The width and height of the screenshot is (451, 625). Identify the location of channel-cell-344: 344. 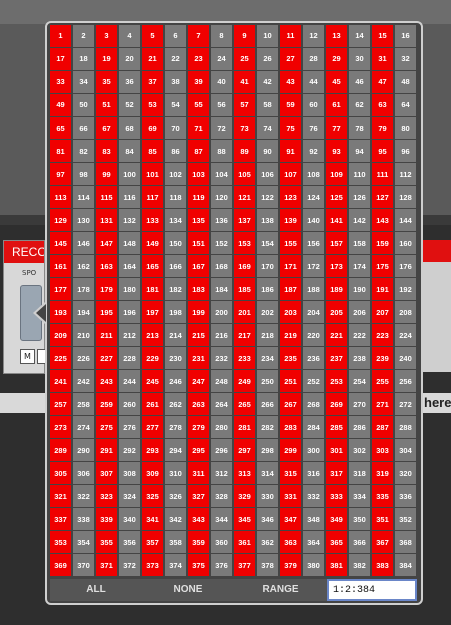
(221, 519).